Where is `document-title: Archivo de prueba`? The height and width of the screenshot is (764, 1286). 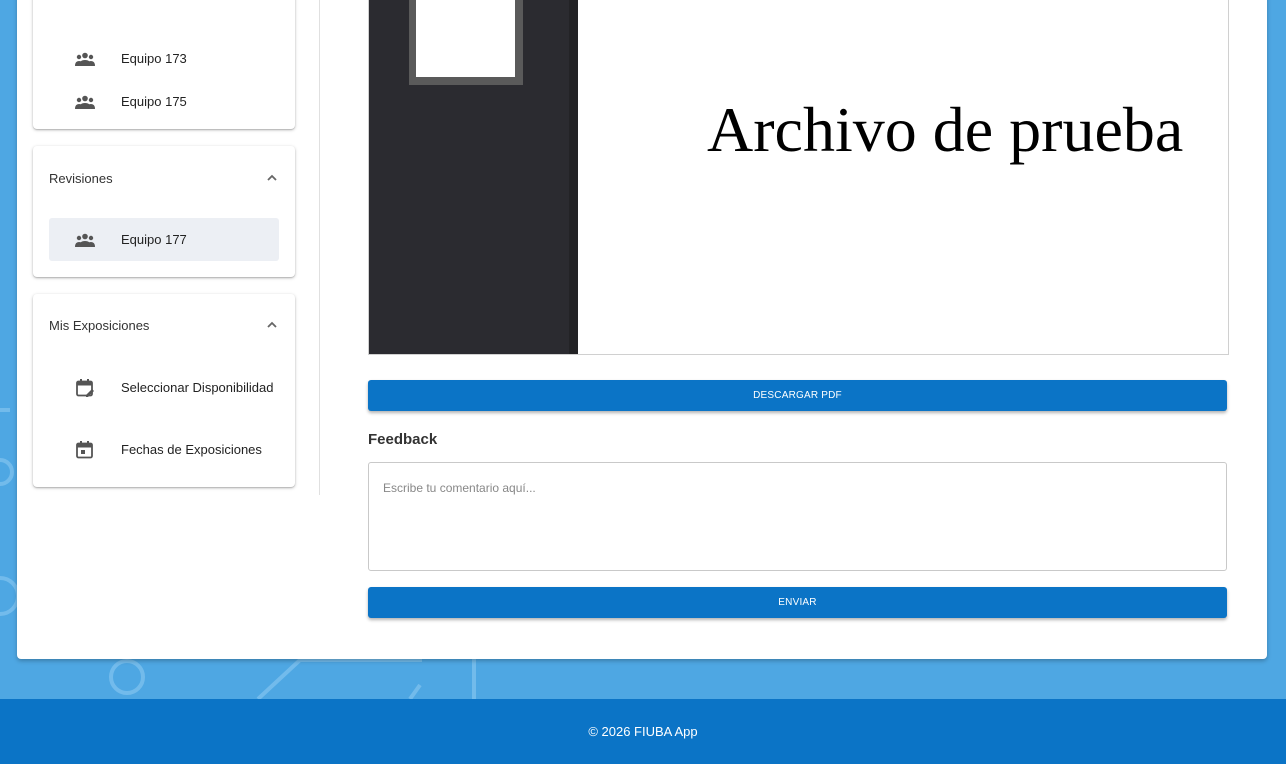
document-title: Archivo de prueba is located at coordinates (945, 129).